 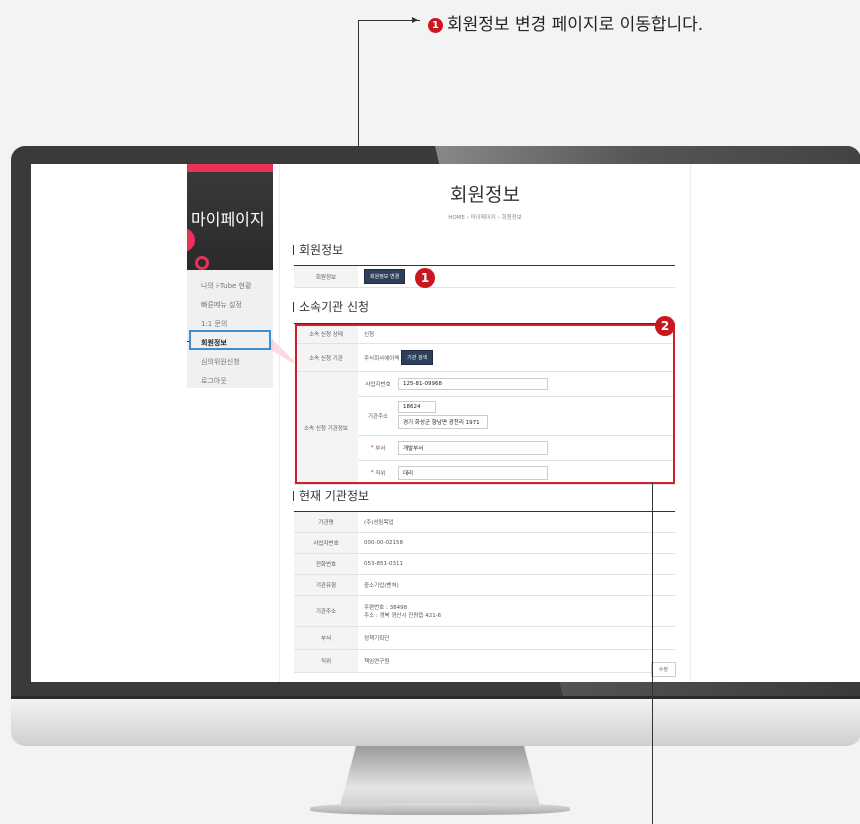 I want to click on step-badge-1: 1, so click(x=425, y=278).